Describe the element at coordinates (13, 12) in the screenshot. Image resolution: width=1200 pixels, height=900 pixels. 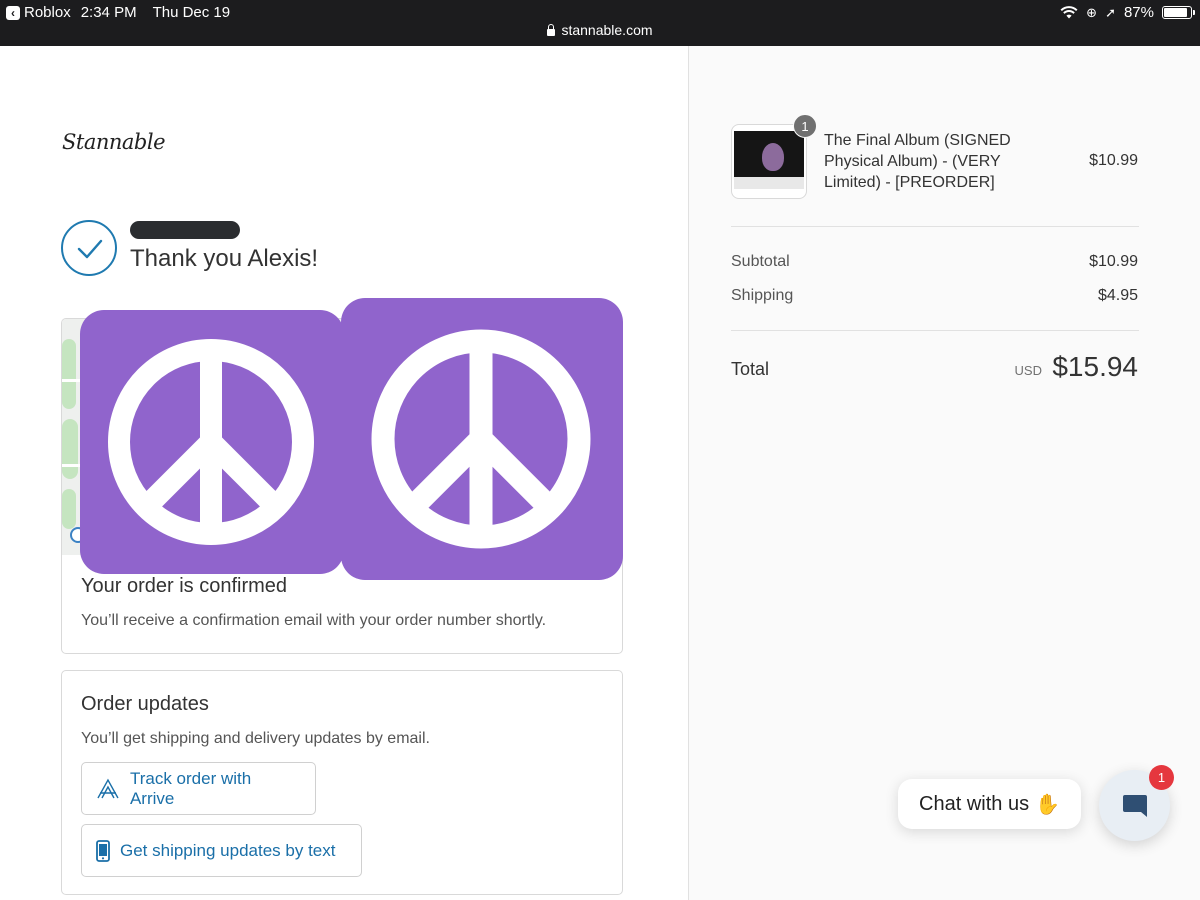
I see `back-arrow-icon: ‹` at that location.